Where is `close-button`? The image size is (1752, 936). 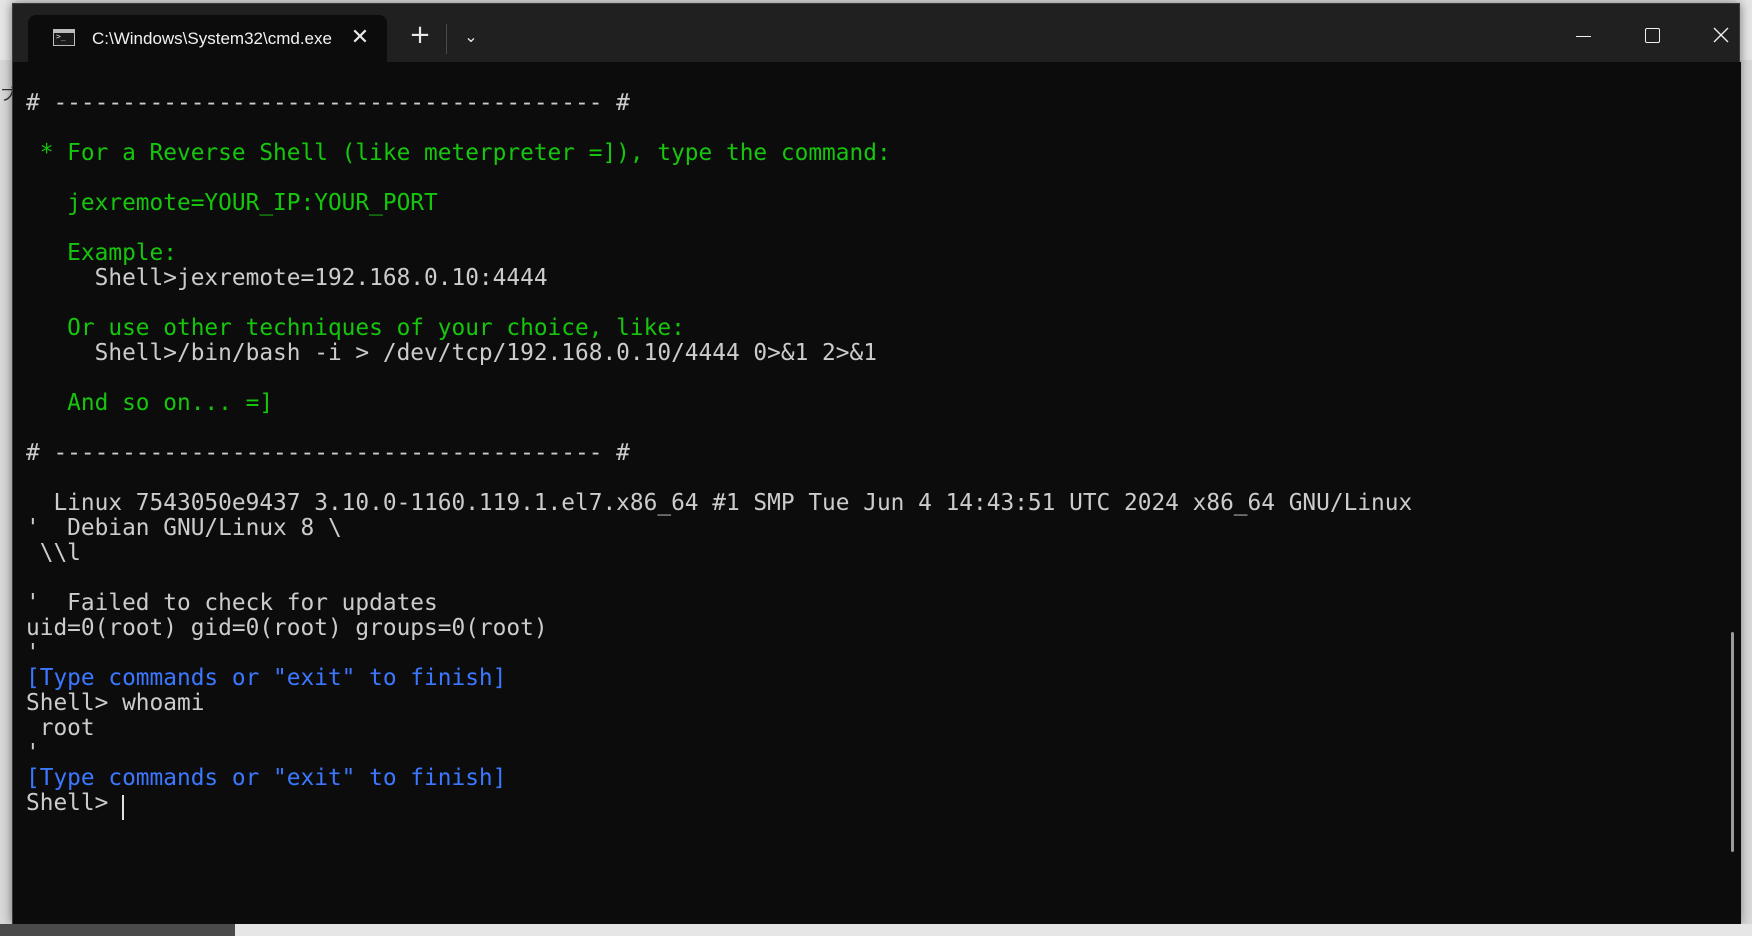
close-button is located at coordinates (1721, 33).